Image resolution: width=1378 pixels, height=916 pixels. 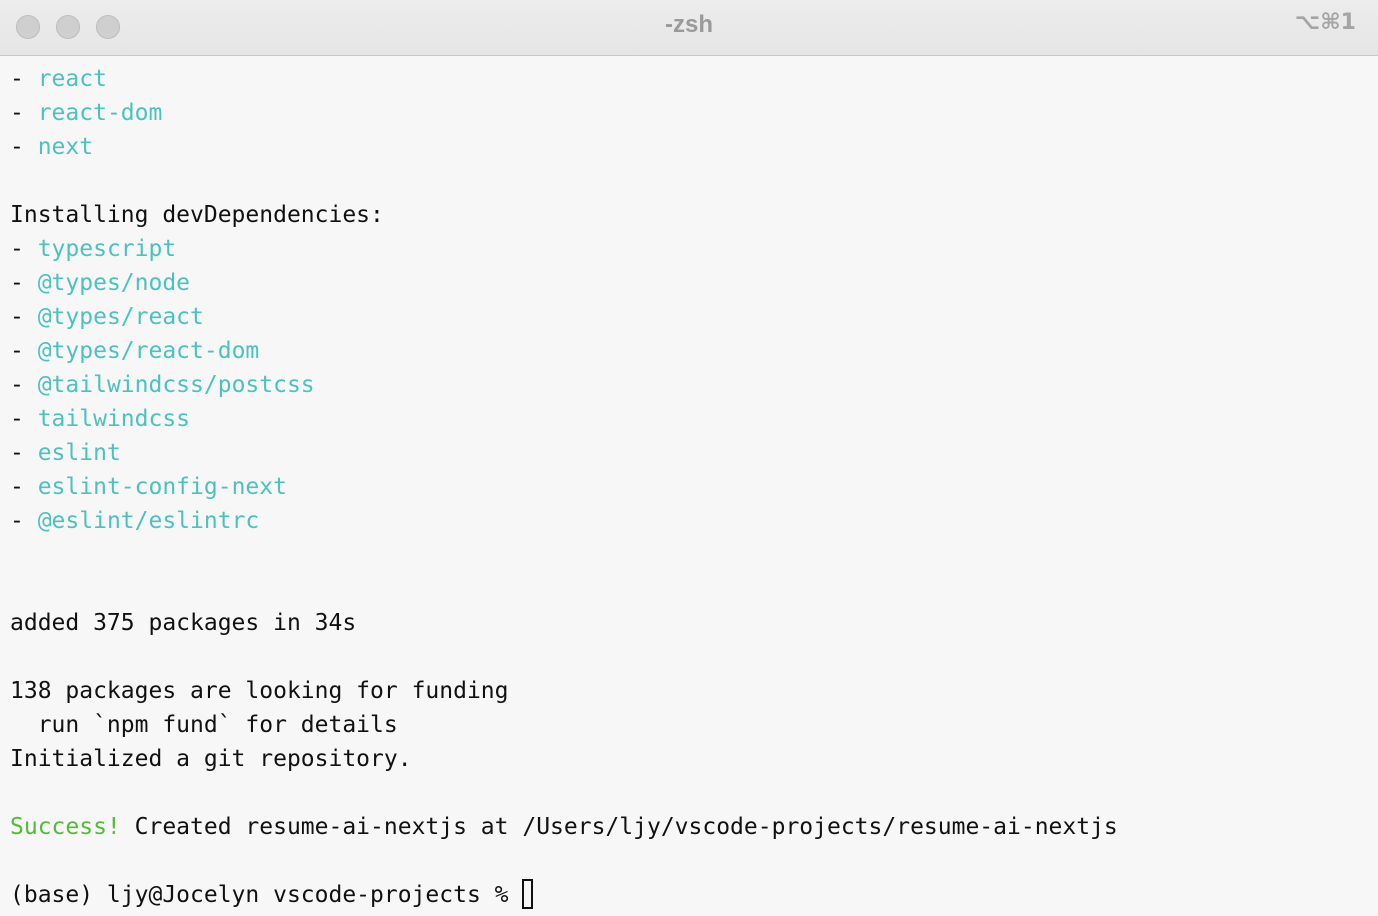 What do you see at coordinates (689, 79) in the screenshot?
I see `dependency-line: - react` at bounding box center [689, 79].